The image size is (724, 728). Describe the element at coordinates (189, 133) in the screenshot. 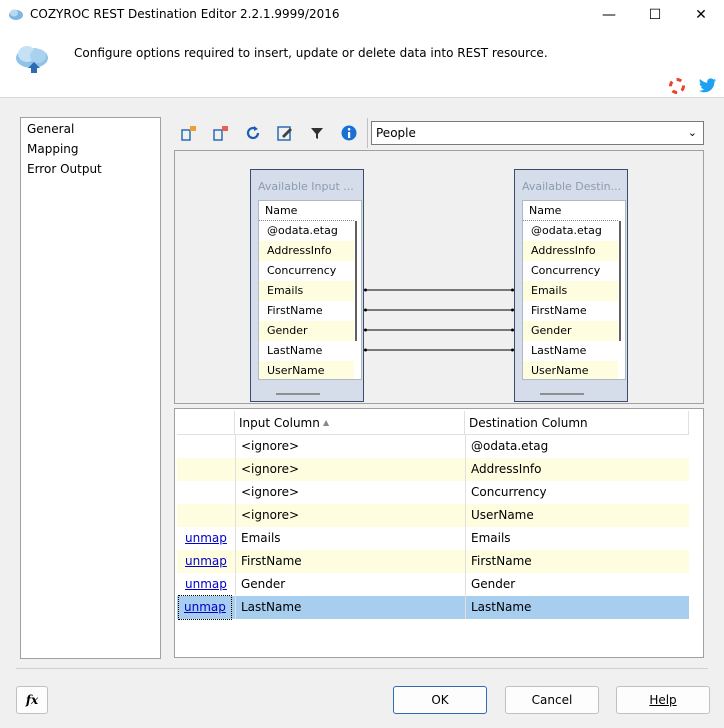

I see `auto-map-icon` at that location.